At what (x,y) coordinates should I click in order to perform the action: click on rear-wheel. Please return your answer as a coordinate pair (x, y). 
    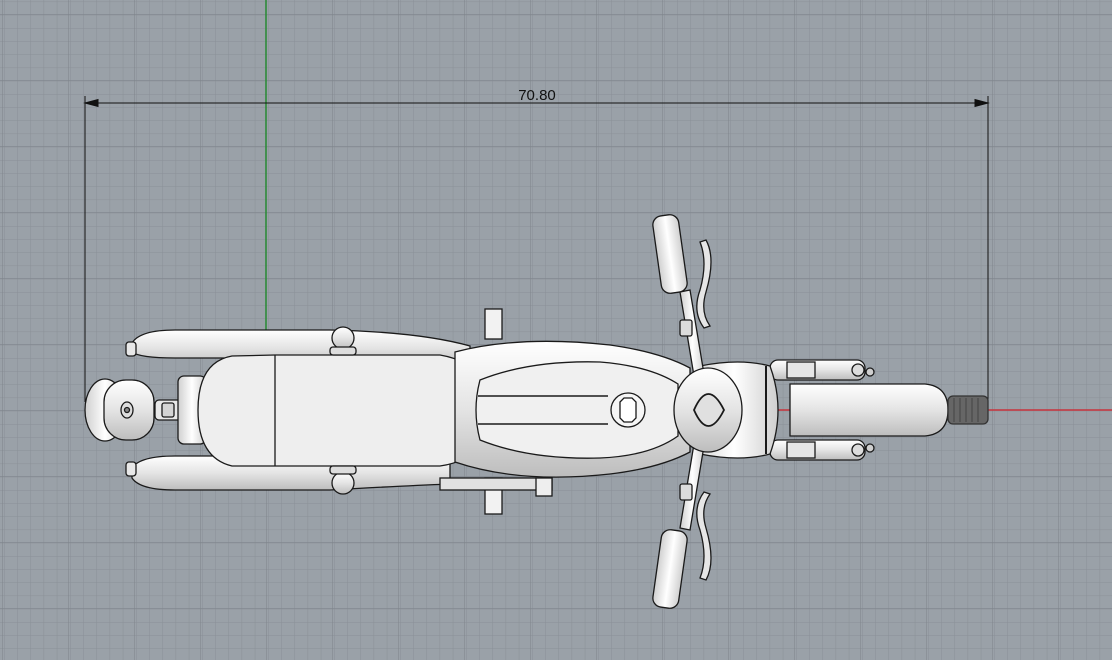
    Looking at the image, I should click on (119, 410).